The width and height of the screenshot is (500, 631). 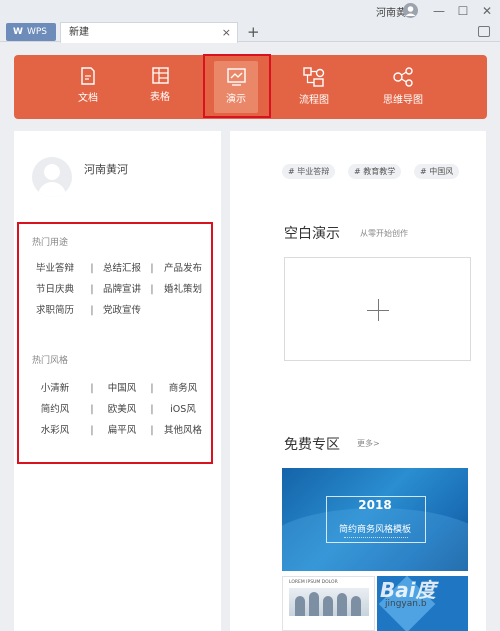 What do you see at coordinates (487, 11) in the screenshot?
I see `close-window-button: ✕` at bounding box center [487, 11].